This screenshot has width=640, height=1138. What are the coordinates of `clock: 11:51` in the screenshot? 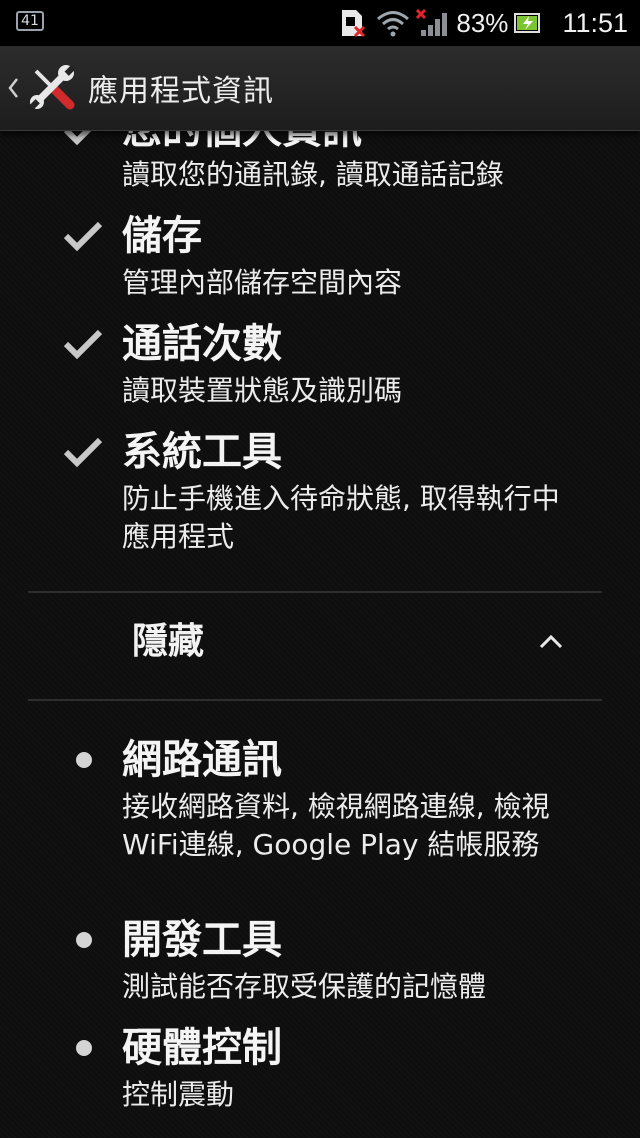 It's located at (595, 22).